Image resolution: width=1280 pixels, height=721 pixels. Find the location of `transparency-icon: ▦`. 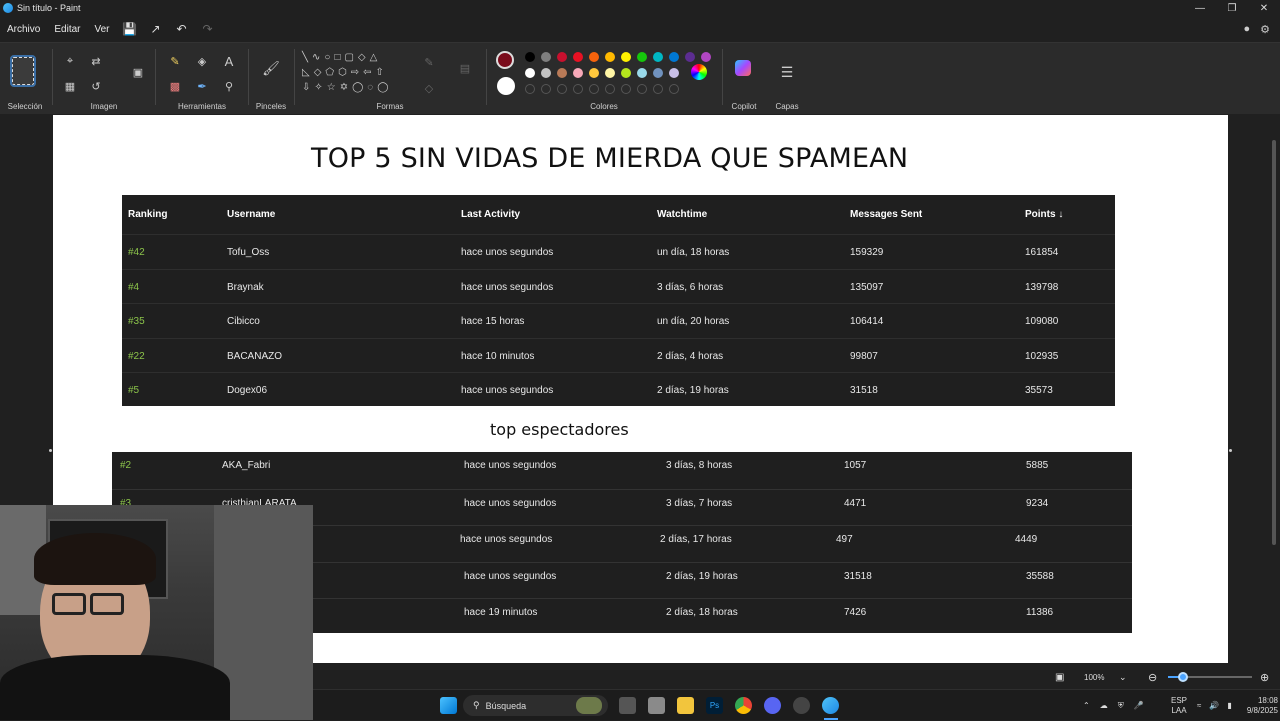

transparency-icon: ▦ is located at coordinates (70, 86).